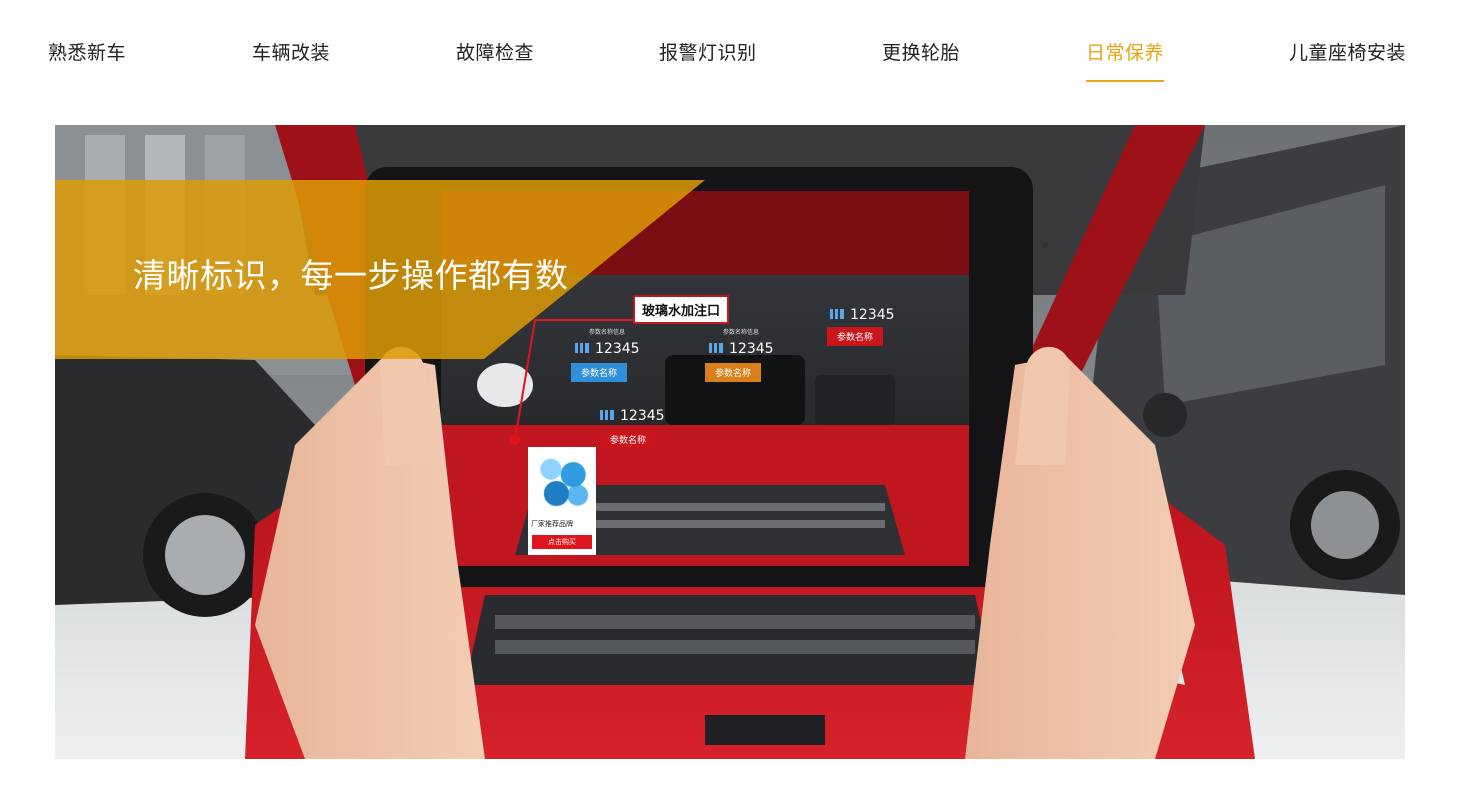 Image resolution: width=1481 pixels, height=800 pixels. I want to click on buy-button: 点击购买, so click(562, 542).